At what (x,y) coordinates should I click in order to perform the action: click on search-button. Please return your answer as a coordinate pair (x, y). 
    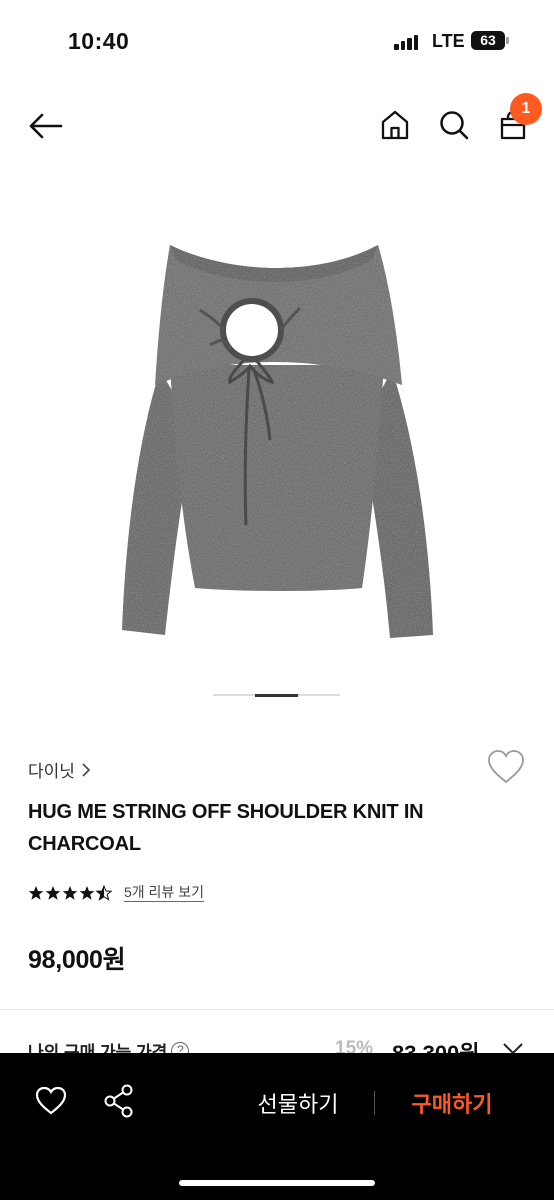
    Looking at the image, I should click on (454, 125).